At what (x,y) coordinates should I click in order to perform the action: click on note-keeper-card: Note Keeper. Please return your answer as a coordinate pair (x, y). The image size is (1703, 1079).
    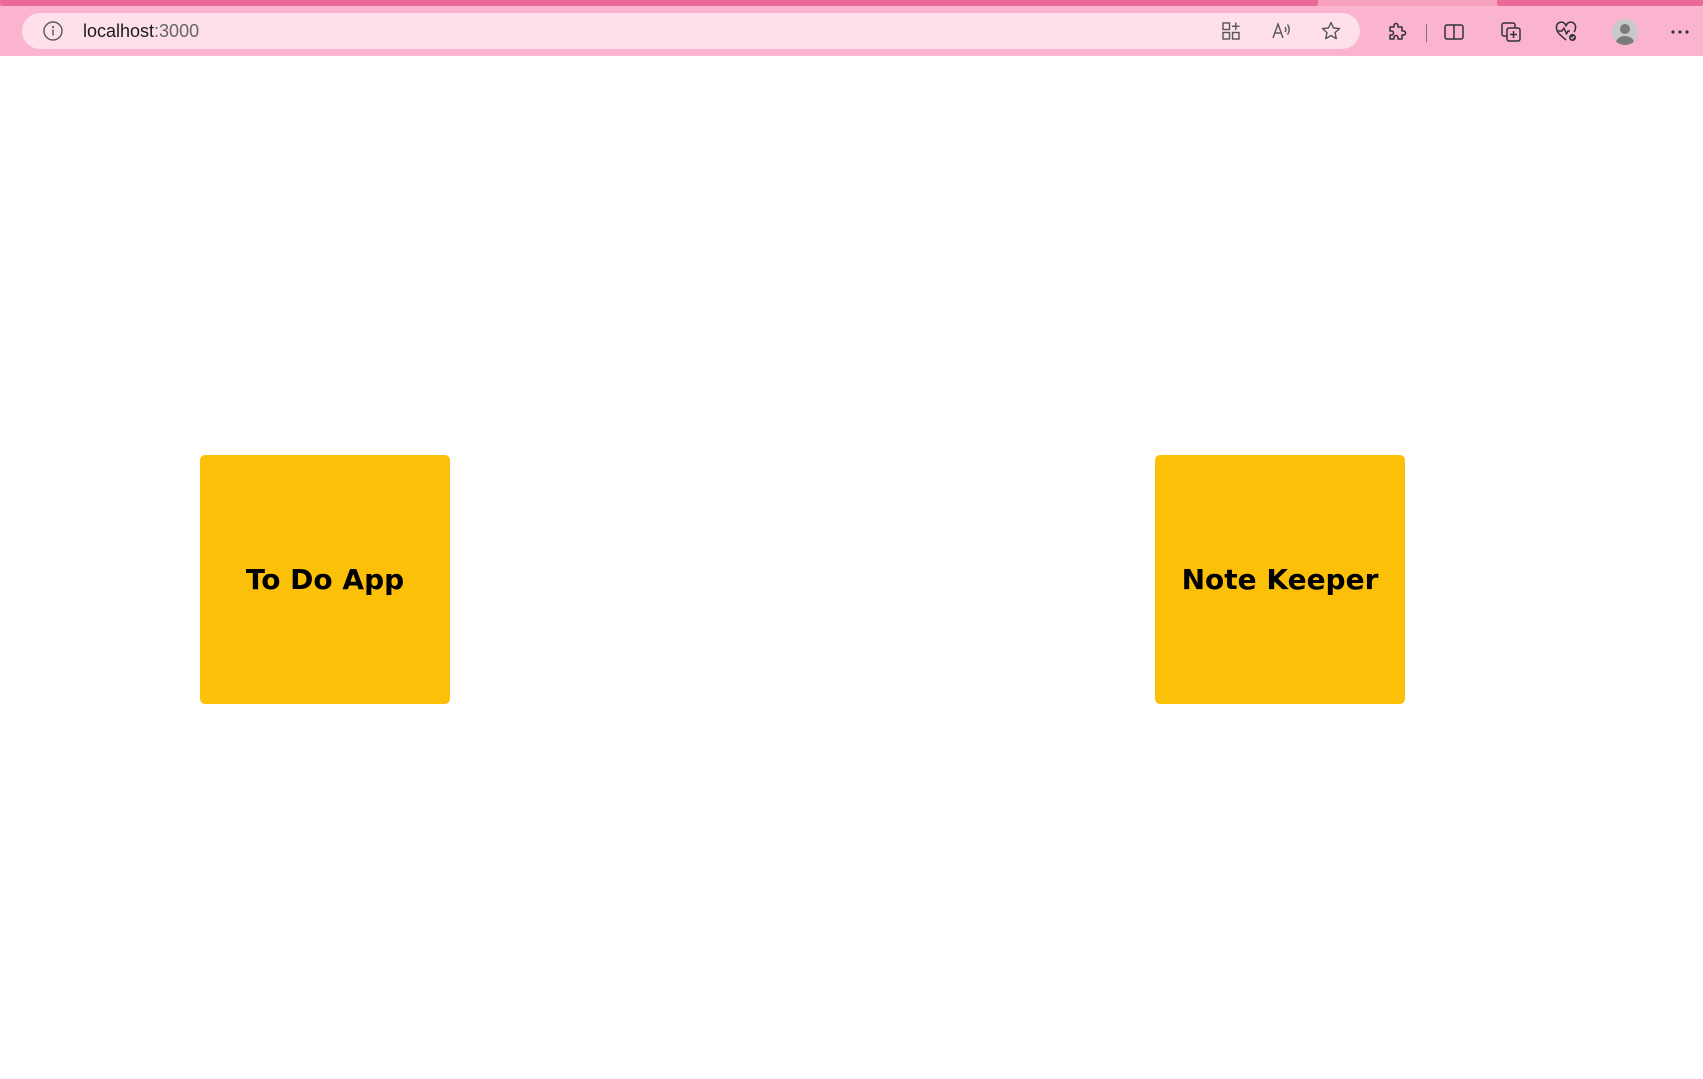
    Looking at the image, I should click on (1280, 579).